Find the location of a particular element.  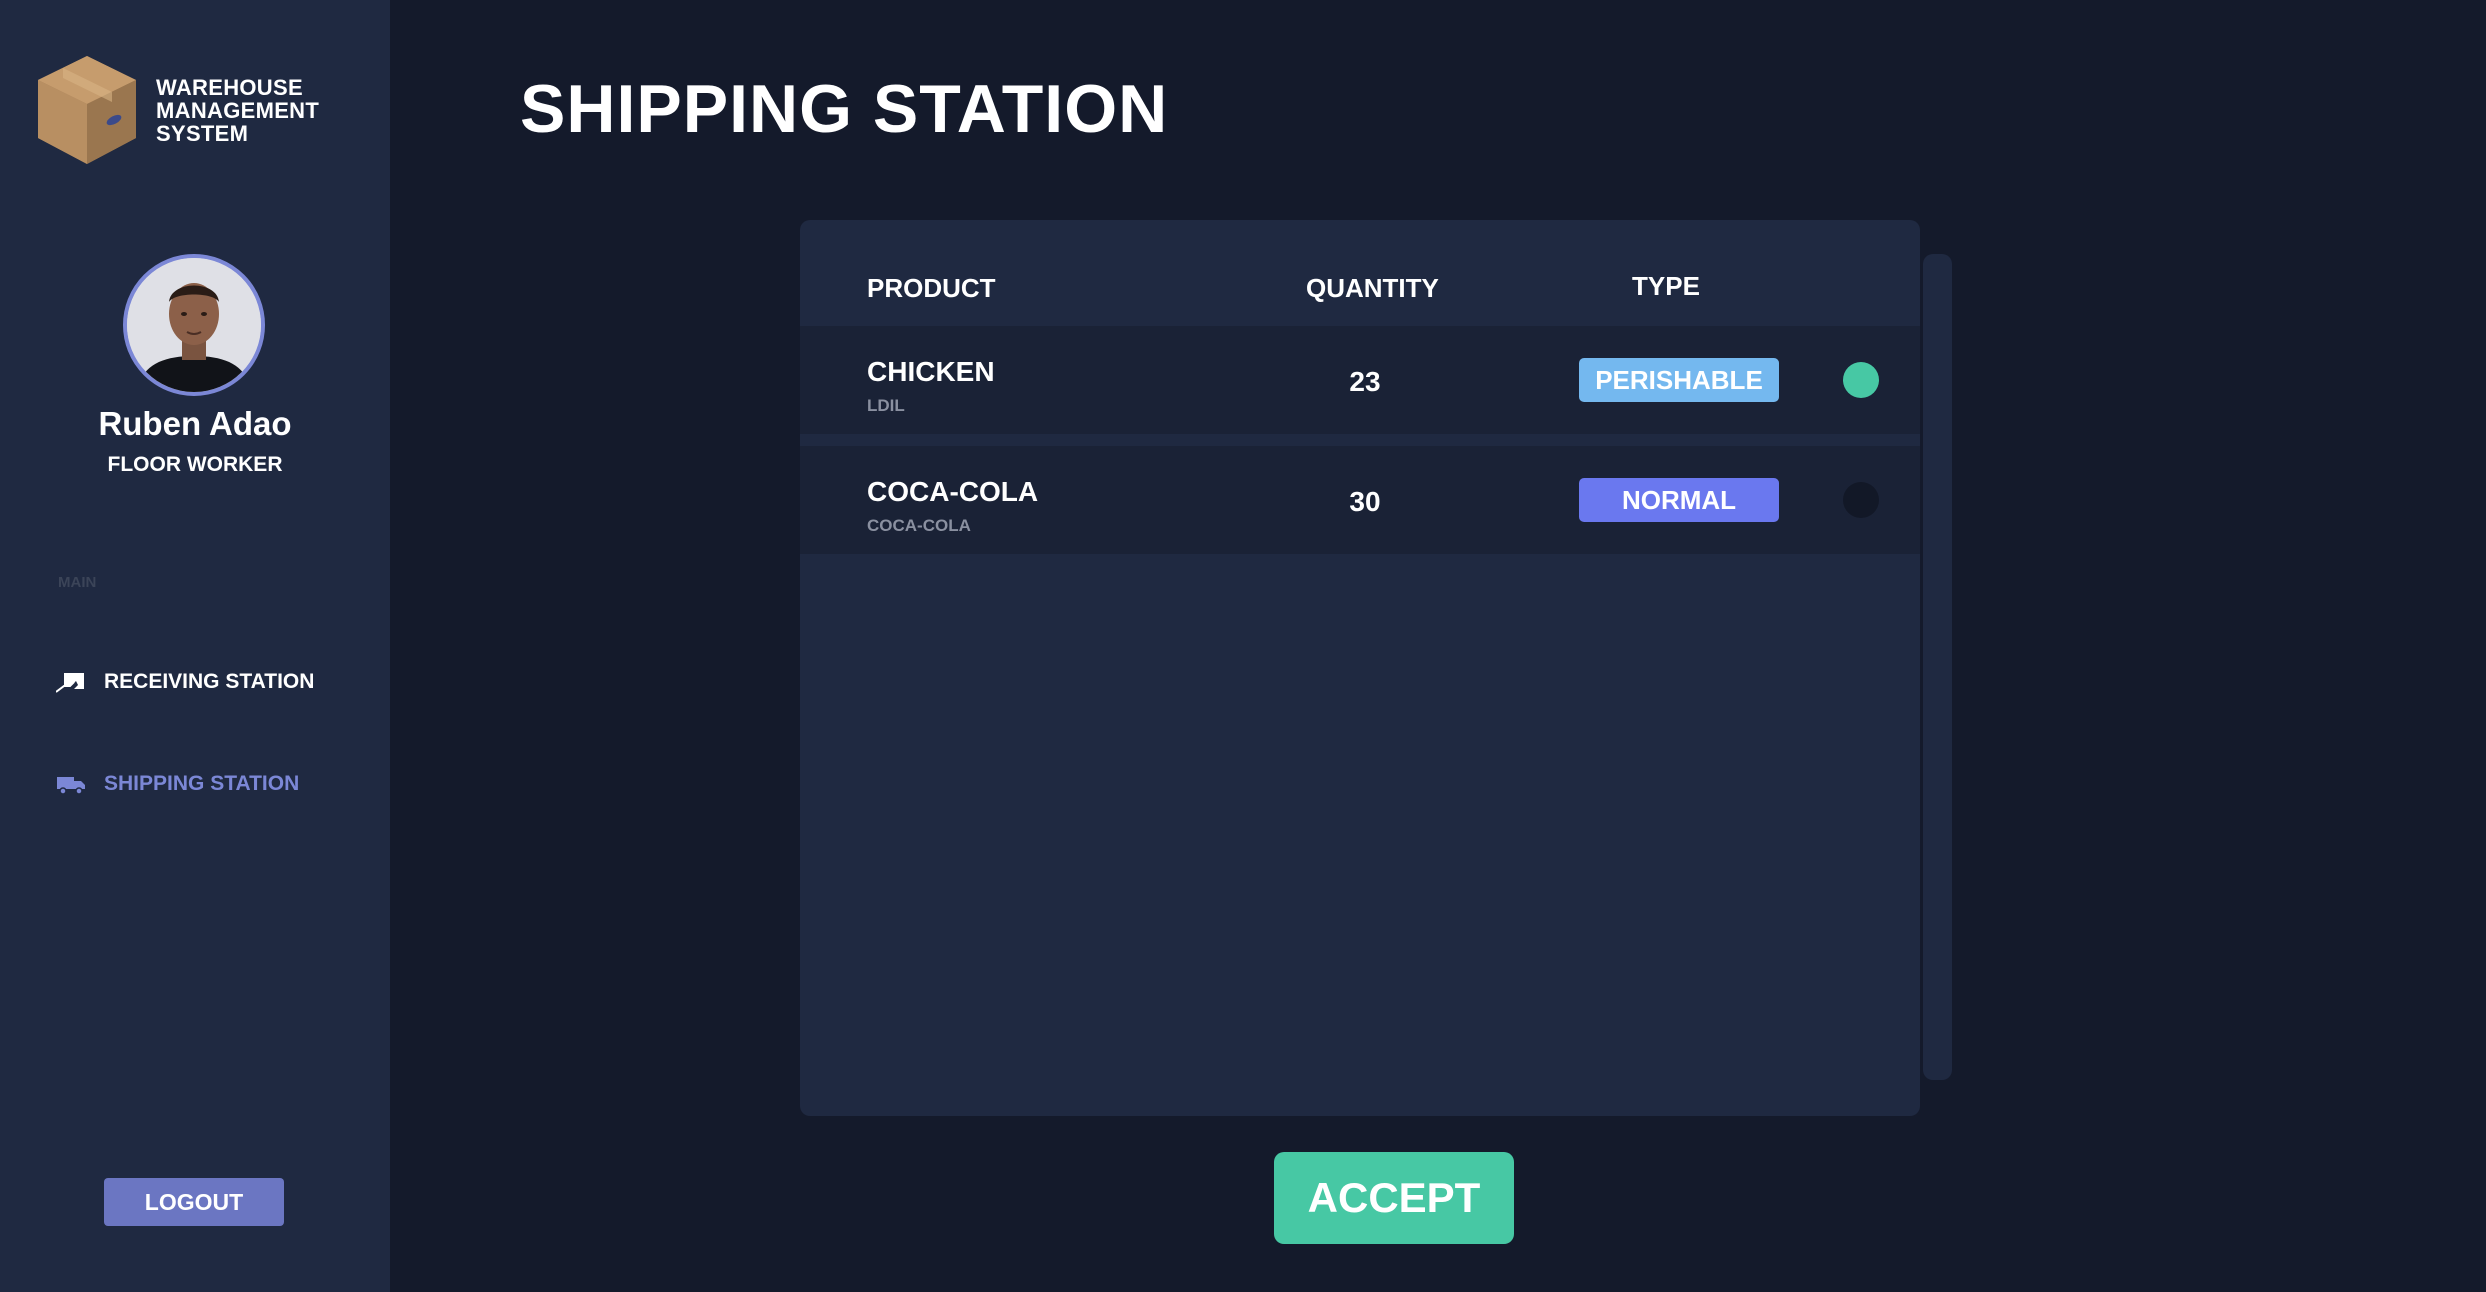

product-name: COCA-COLA is located at coordinates (953, 491).